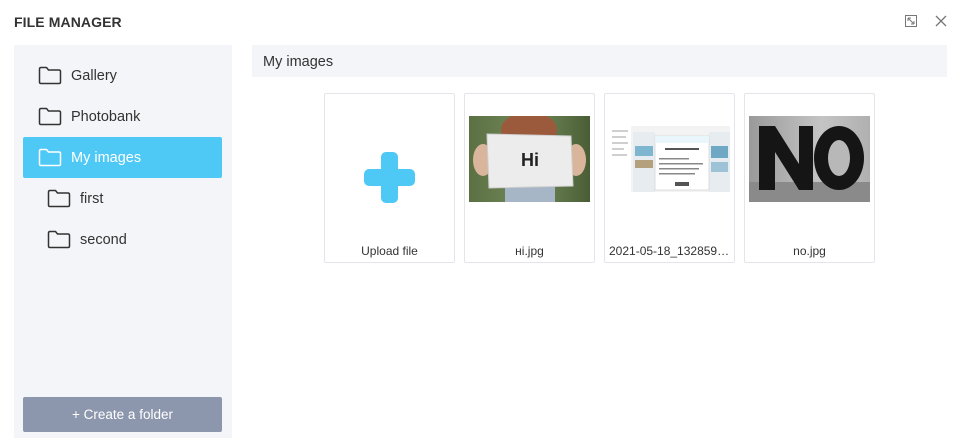 Image resolution: width=959 pixels, height=438 pixels. I want to click on file-name: ні.jpg, so click(529, 251).